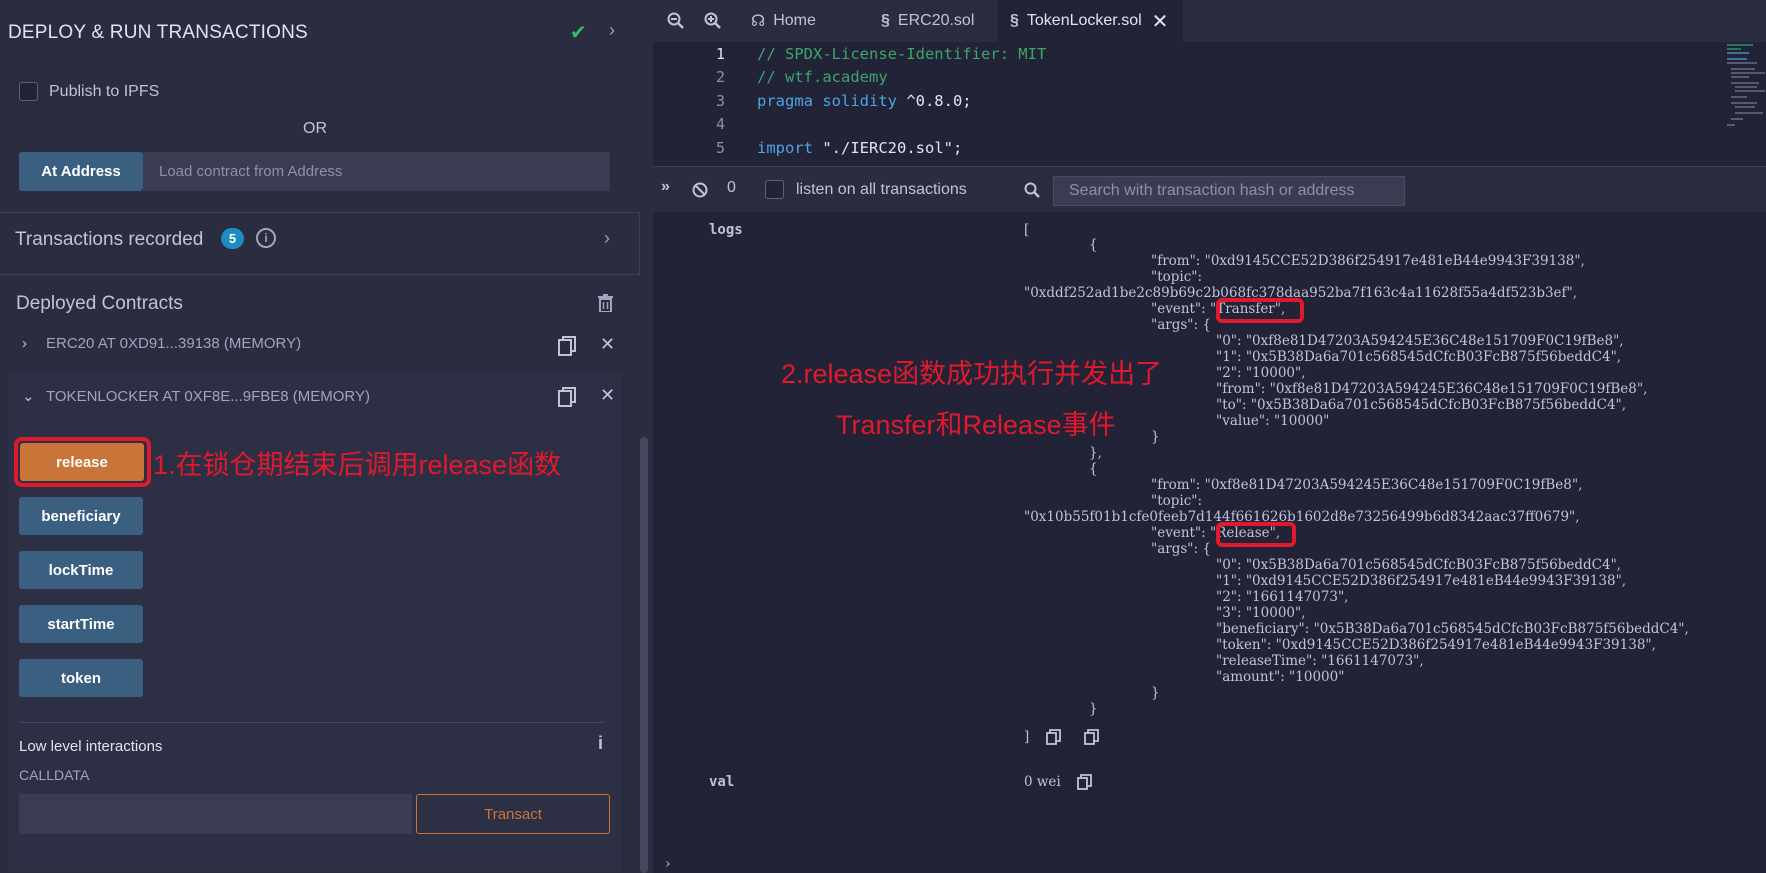  Describe the element at coordinates (668, 864) in the screenshot. I see `prompt-chevron-icon: ›` at that location.